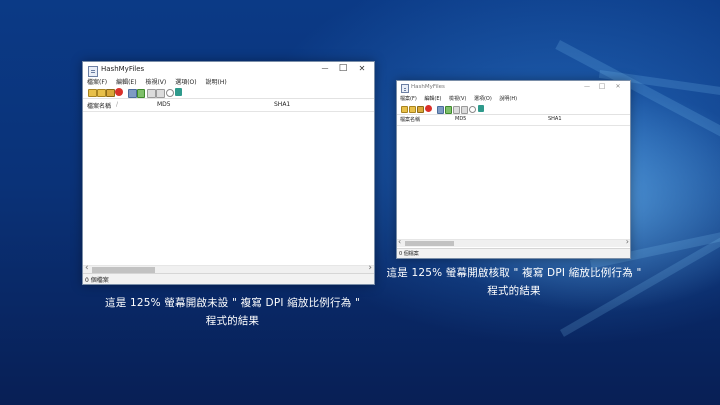  I want to click on sort-indicator-icon: /, so click(117, 104).